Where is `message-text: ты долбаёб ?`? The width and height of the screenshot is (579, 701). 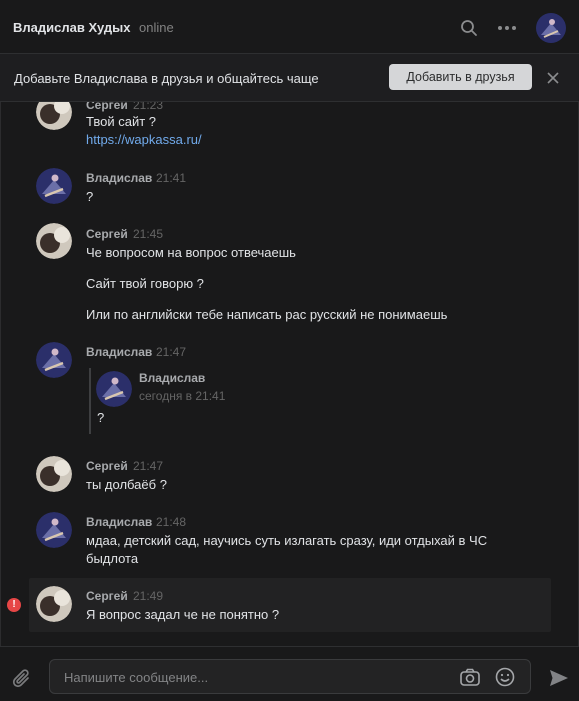
message-text: ты долбаёб ? is located at coordinates (126, 484).